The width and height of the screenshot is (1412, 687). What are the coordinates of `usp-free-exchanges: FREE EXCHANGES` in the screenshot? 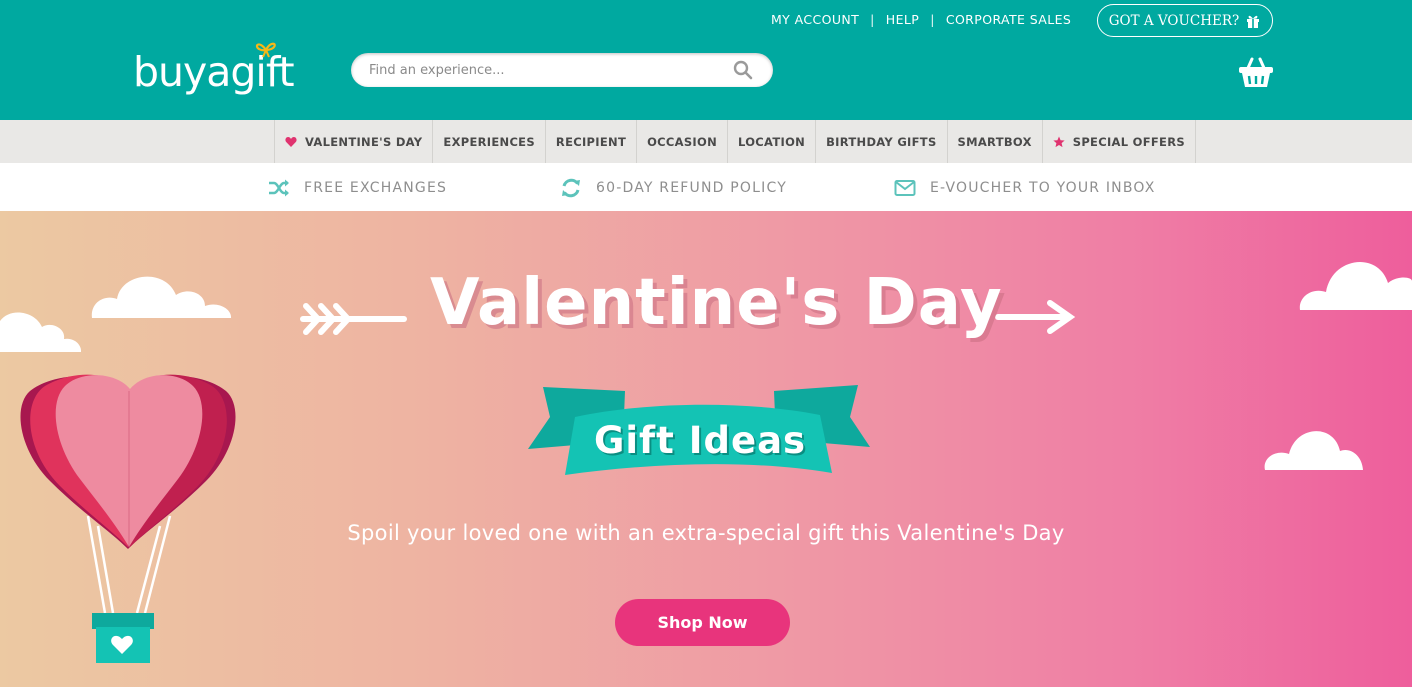 It's located at (357, 188).